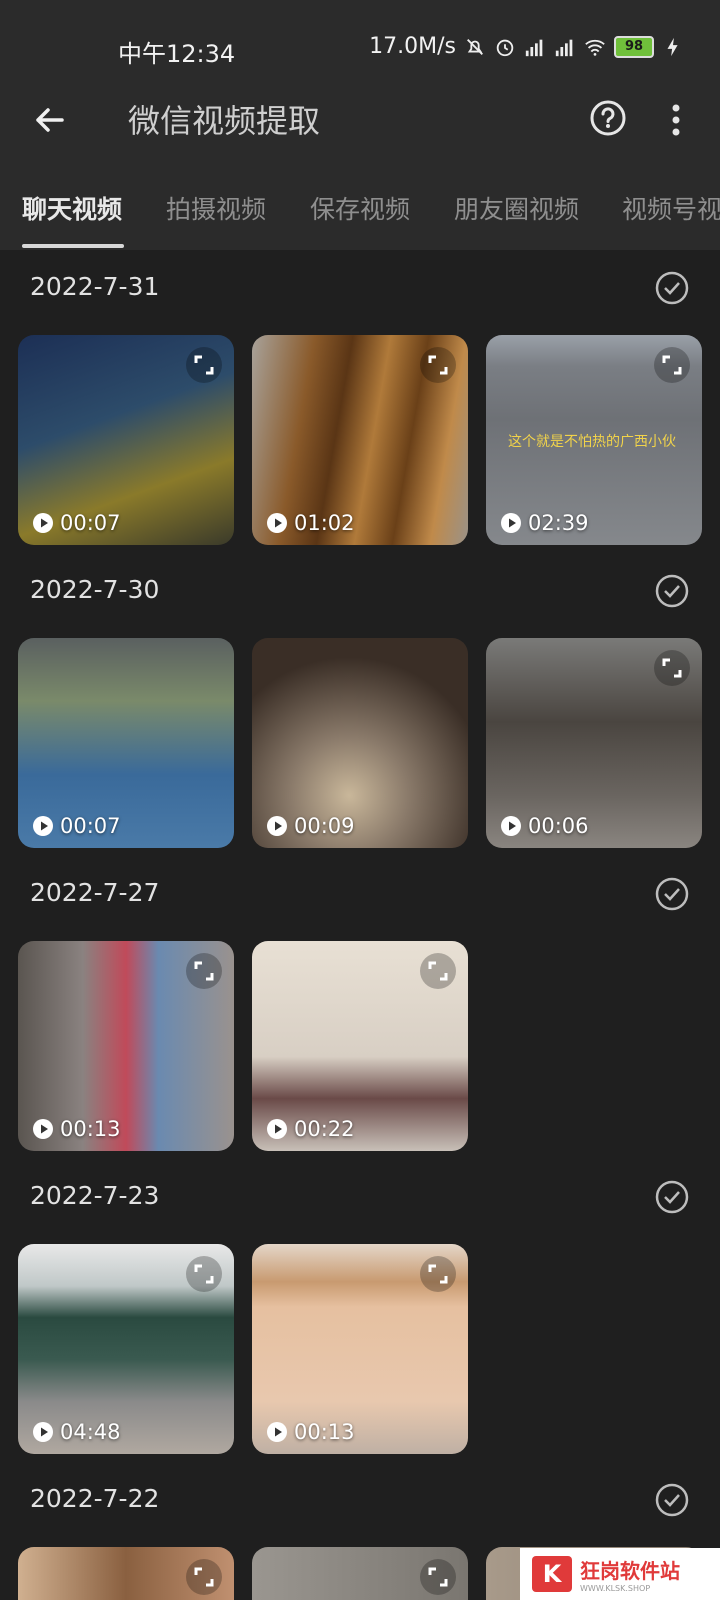  What do you see at coordinates (544, 523) in the screenshot?
I see `video-duration: 02:39` at bounding box center [544, 523].